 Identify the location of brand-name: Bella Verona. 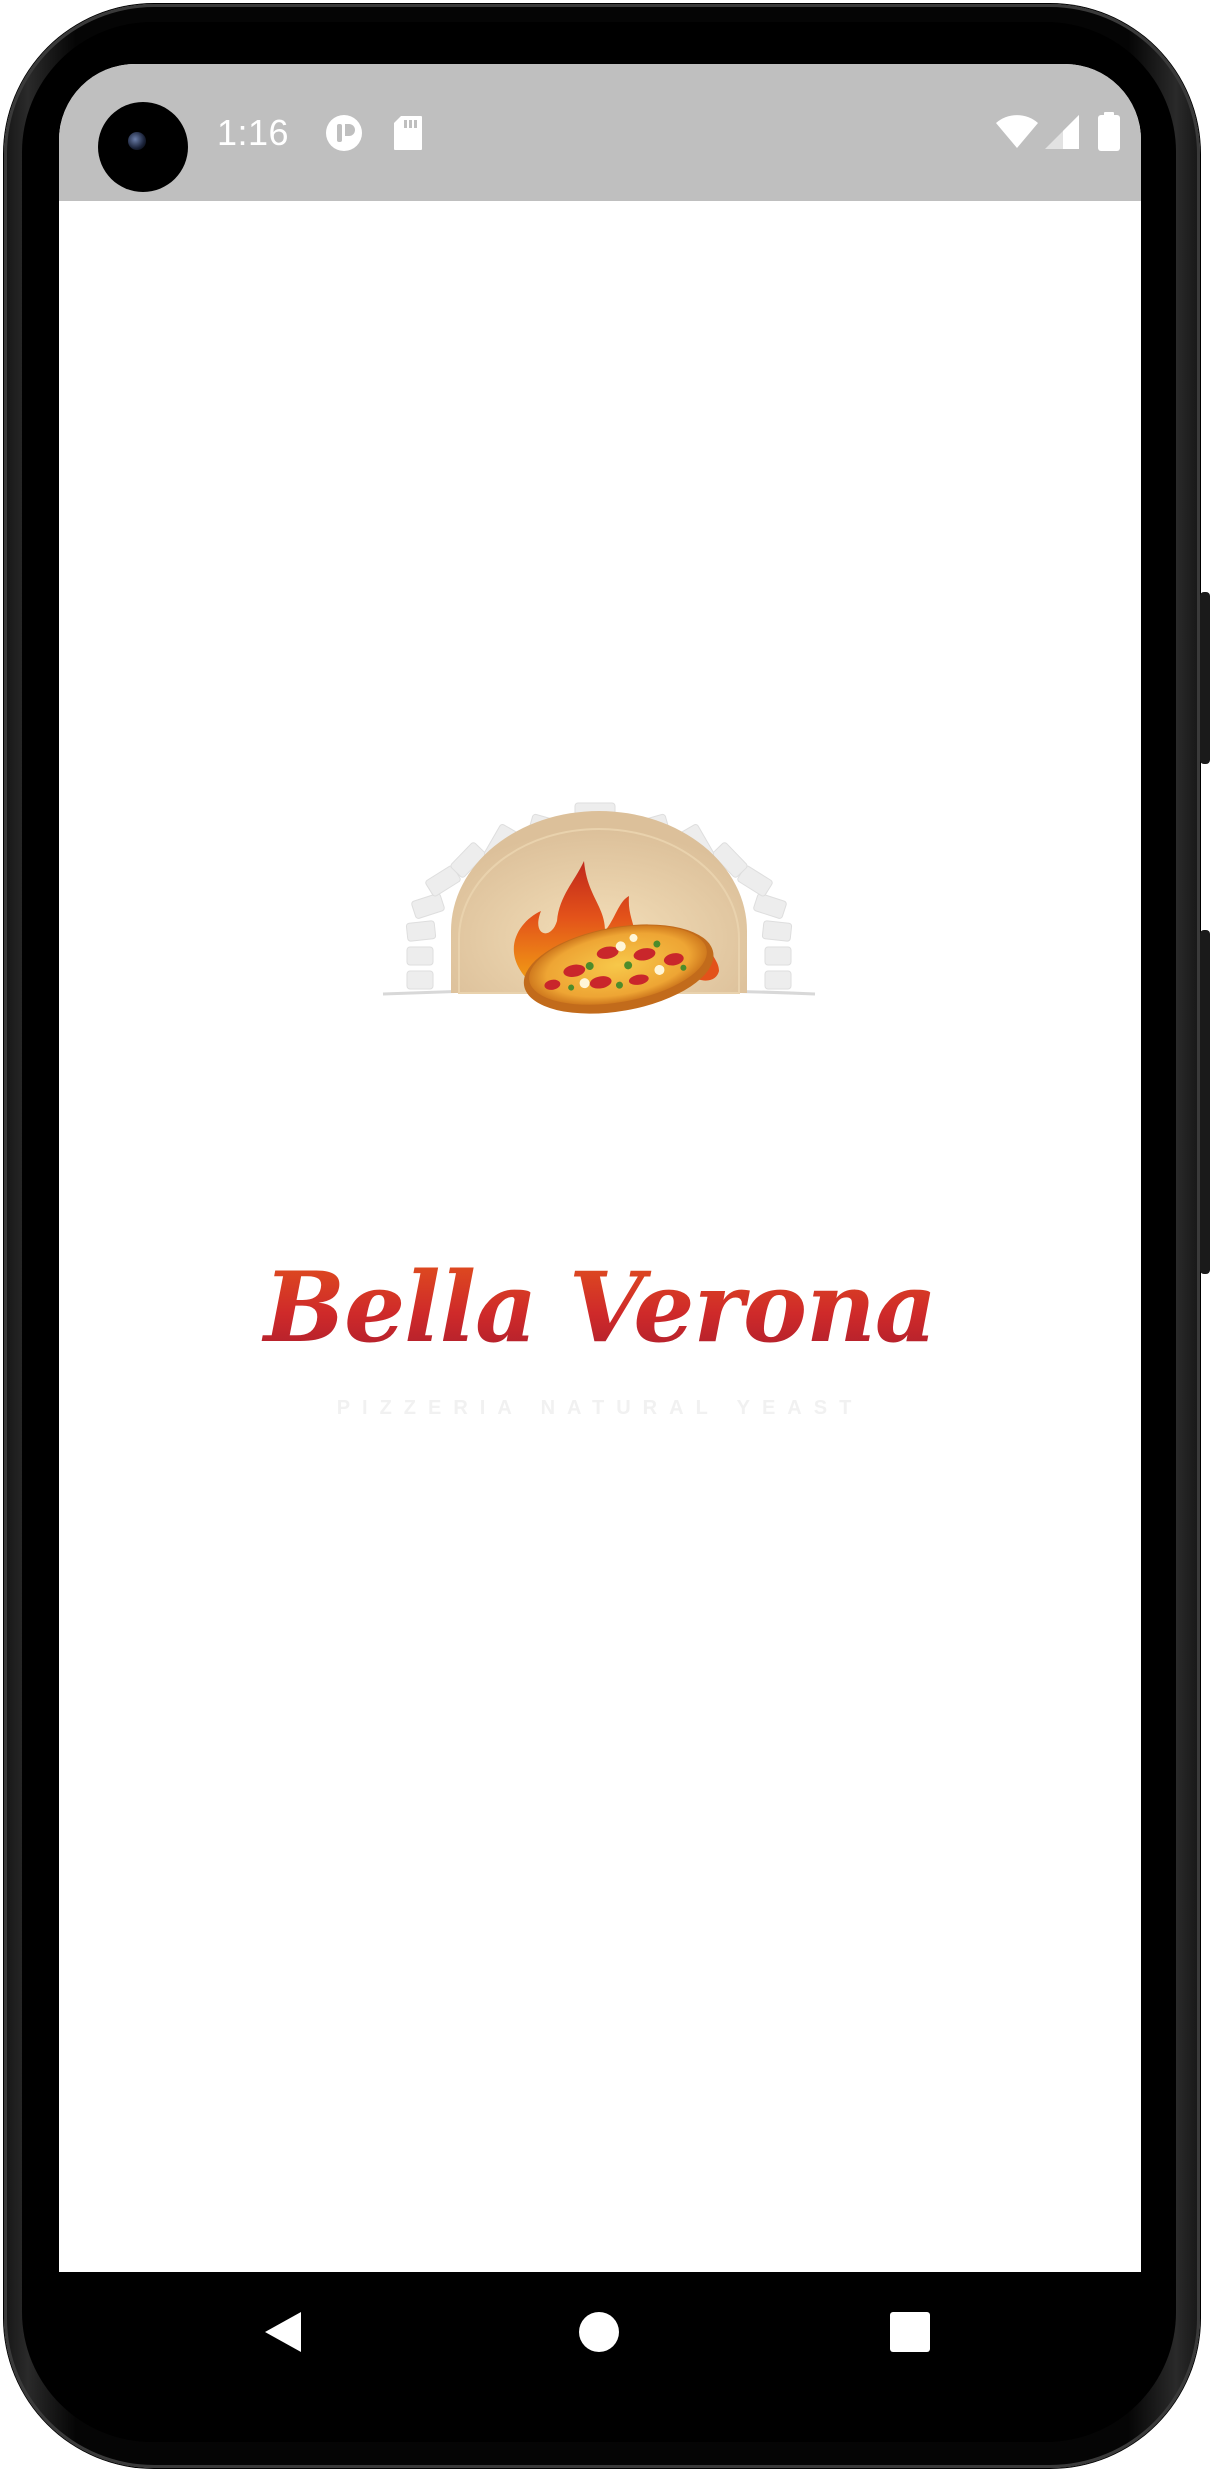
(600, 1307).